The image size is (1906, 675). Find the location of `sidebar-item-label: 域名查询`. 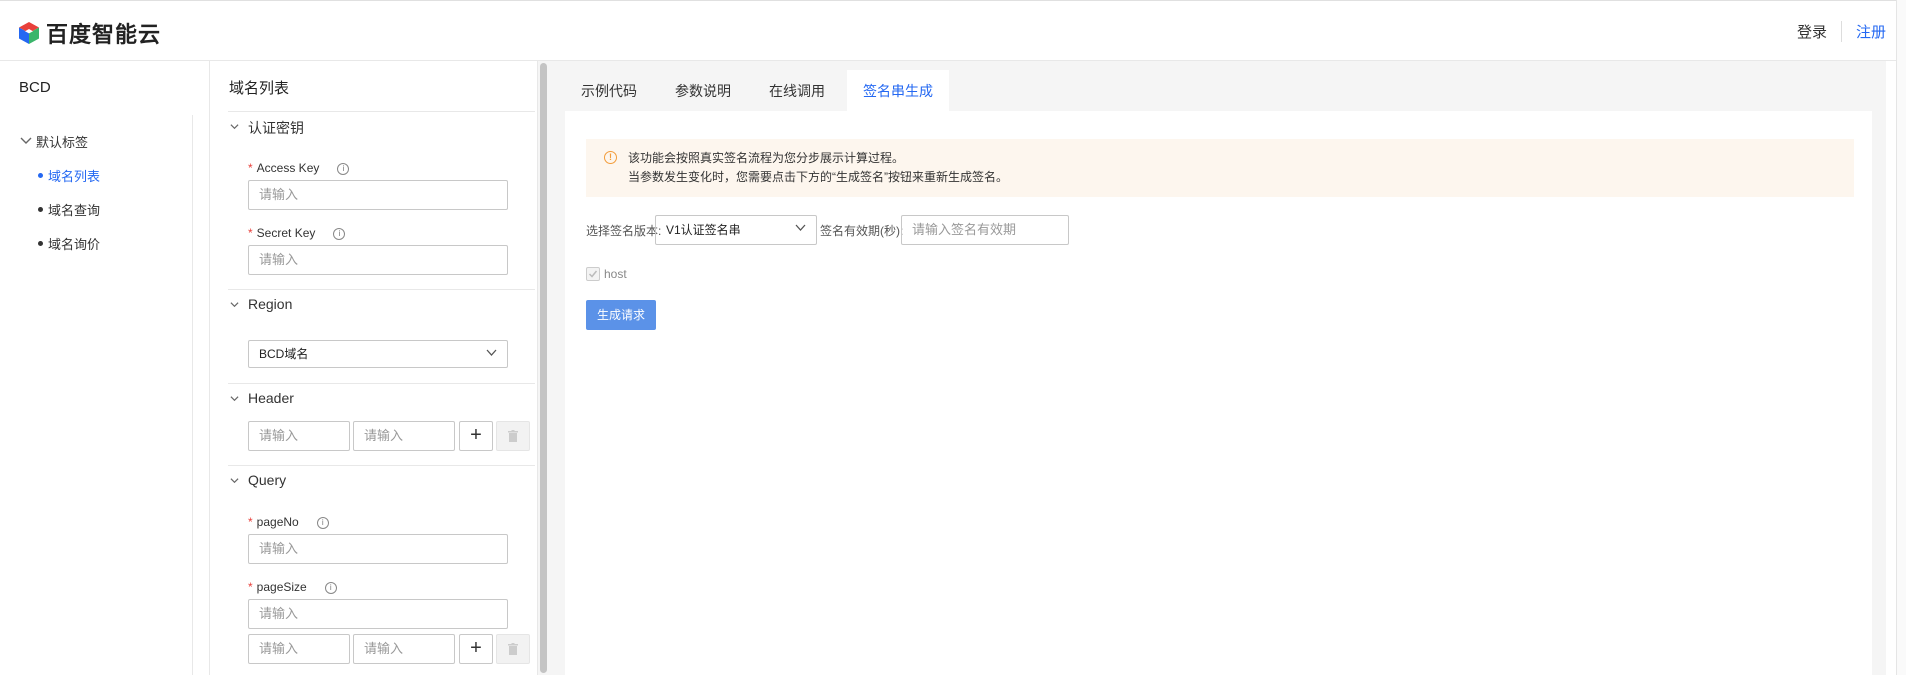

sidebar-item-label: 域名查询 is located at coordinates (74, 210).